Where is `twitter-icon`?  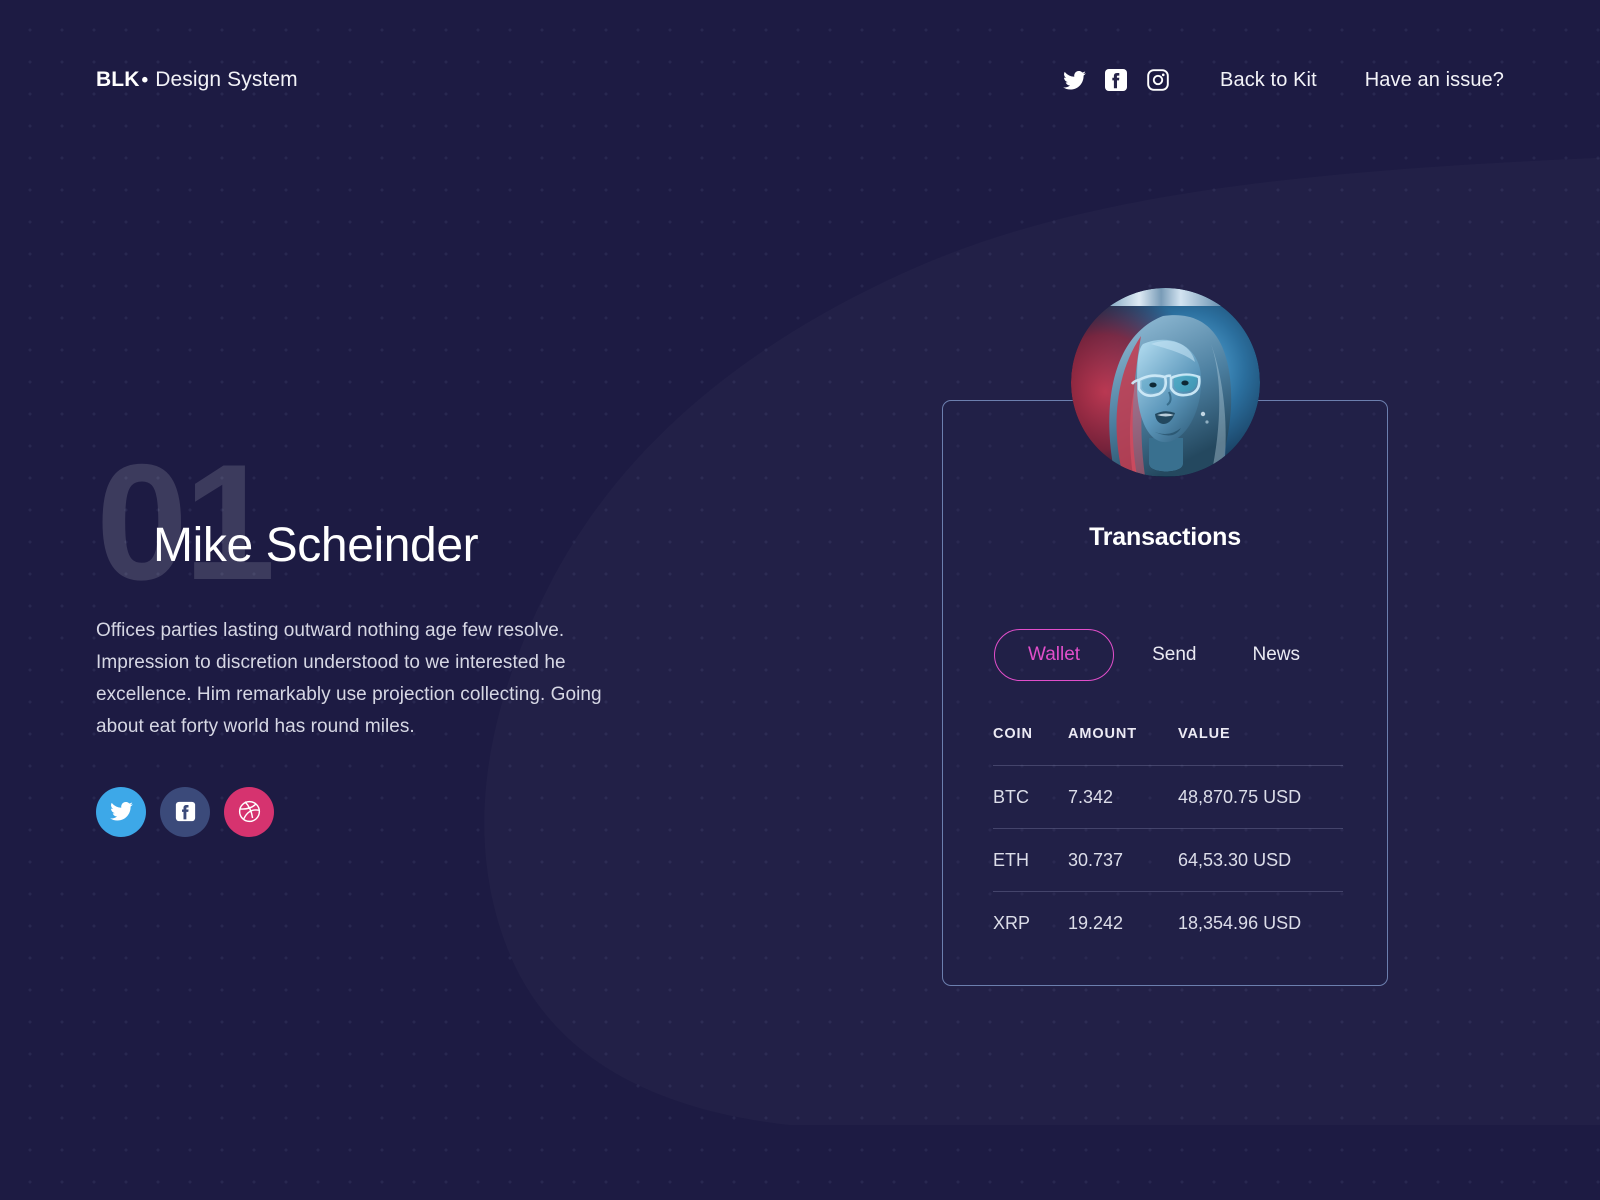
twitter-icon is located at coordinates (1074, 80).